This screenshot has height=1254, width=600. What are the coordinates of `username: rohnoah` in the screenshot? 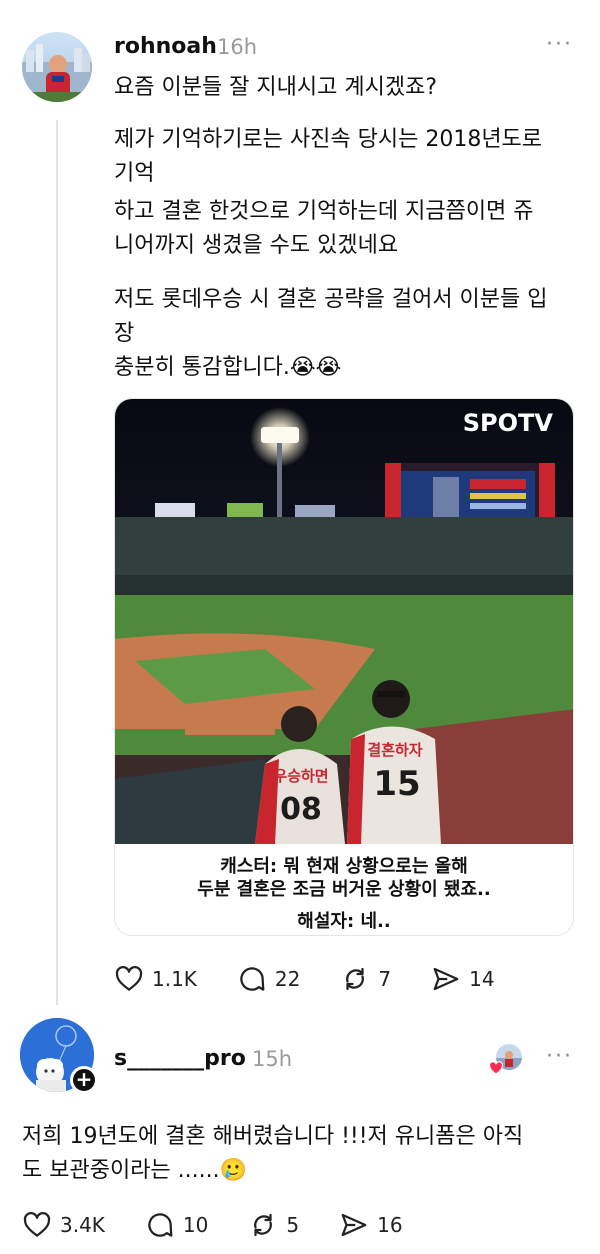 It's located at (165, 46).